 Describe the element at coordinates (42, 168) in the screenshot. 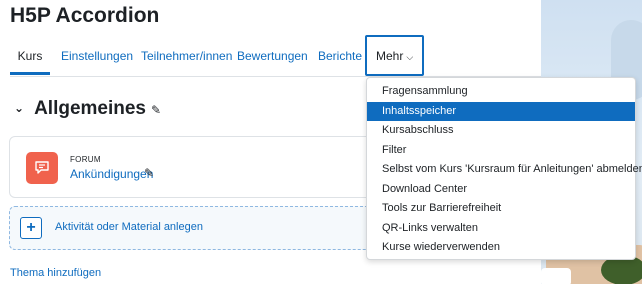

I see `forum-icon` at that location.